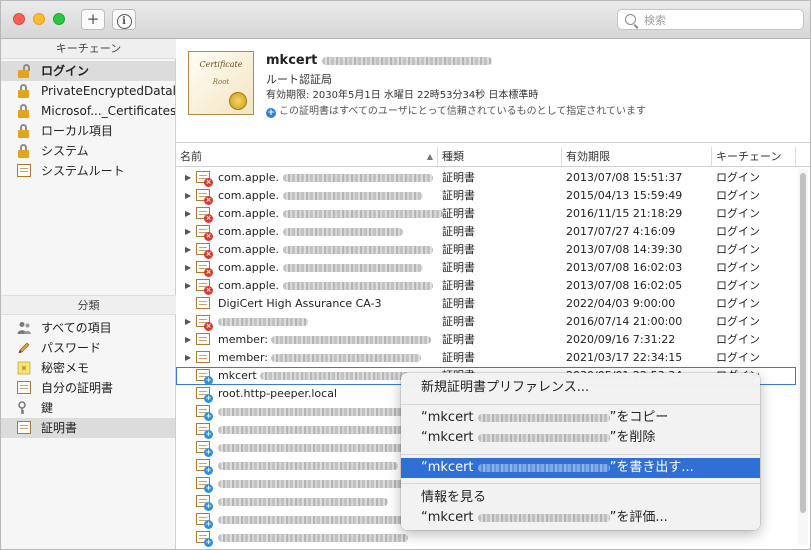 This screenshot has width=811, height=550. Describe the element at coordinates (486, 196) in the screenshot. I see `table-row: ▶ × com.apple. 証明書 2015/04/13 15:59:49 ログイン` at that location.